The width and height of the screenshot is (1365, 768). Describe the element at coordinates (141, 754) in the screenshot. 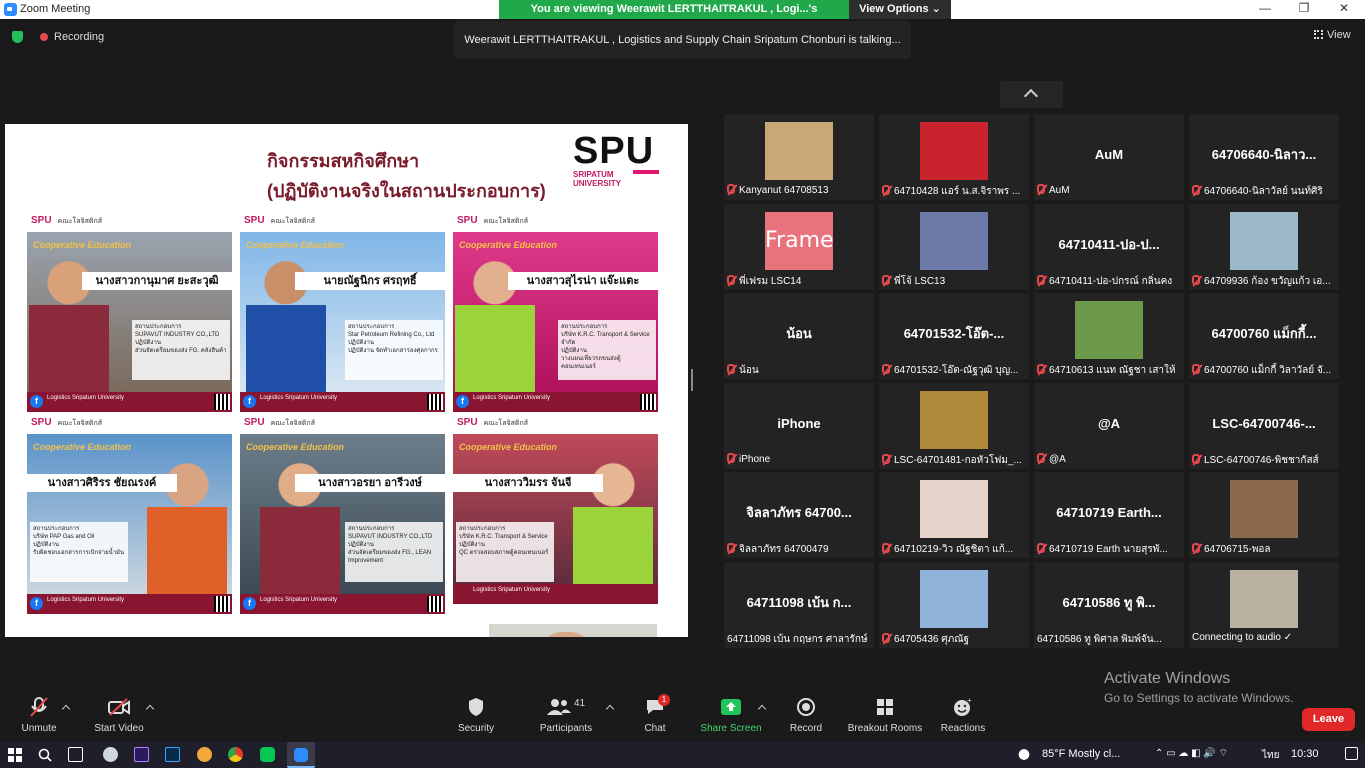

I see `premiere-icon` at that location.